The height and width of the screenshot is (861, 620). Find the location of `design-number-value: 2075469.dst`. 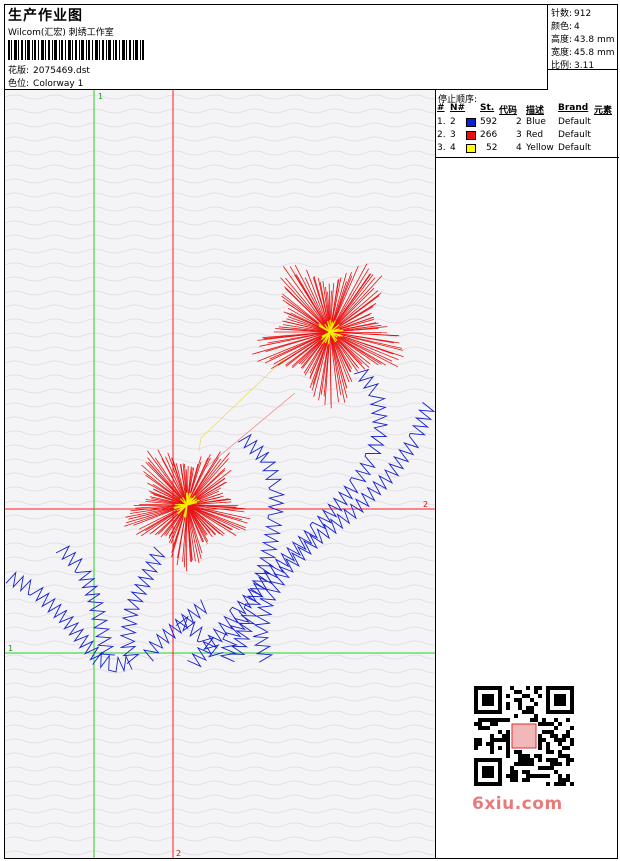

design-number-value: 2075469.dst is located at coordinates (61, 71).